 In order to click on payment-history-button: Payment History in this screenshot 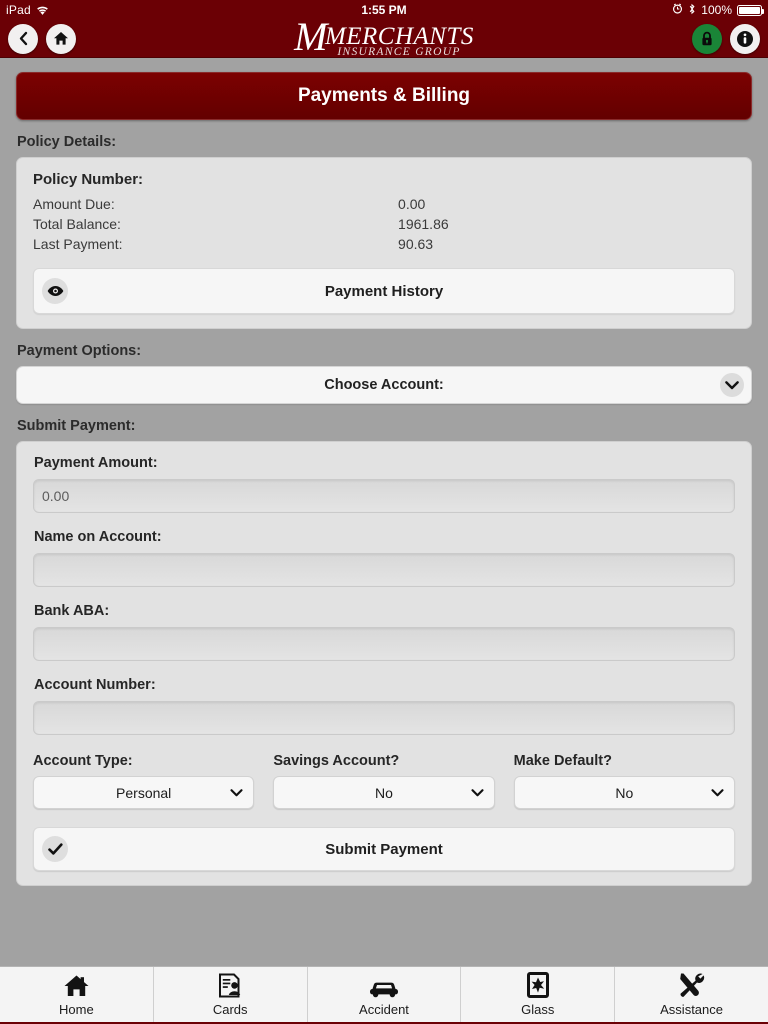, I will do `click(384, 291)`.